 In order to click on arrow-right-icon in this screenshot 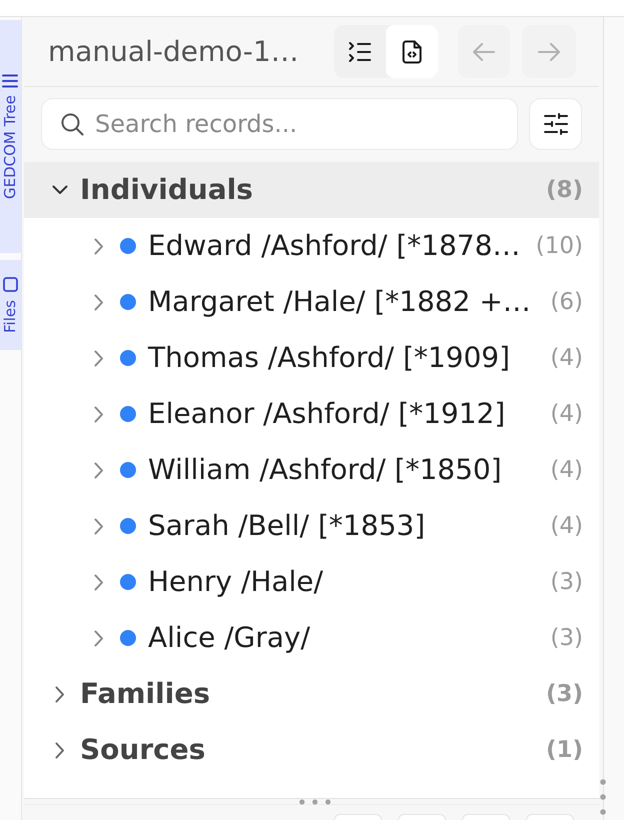, I will do `click(549, 51)`.